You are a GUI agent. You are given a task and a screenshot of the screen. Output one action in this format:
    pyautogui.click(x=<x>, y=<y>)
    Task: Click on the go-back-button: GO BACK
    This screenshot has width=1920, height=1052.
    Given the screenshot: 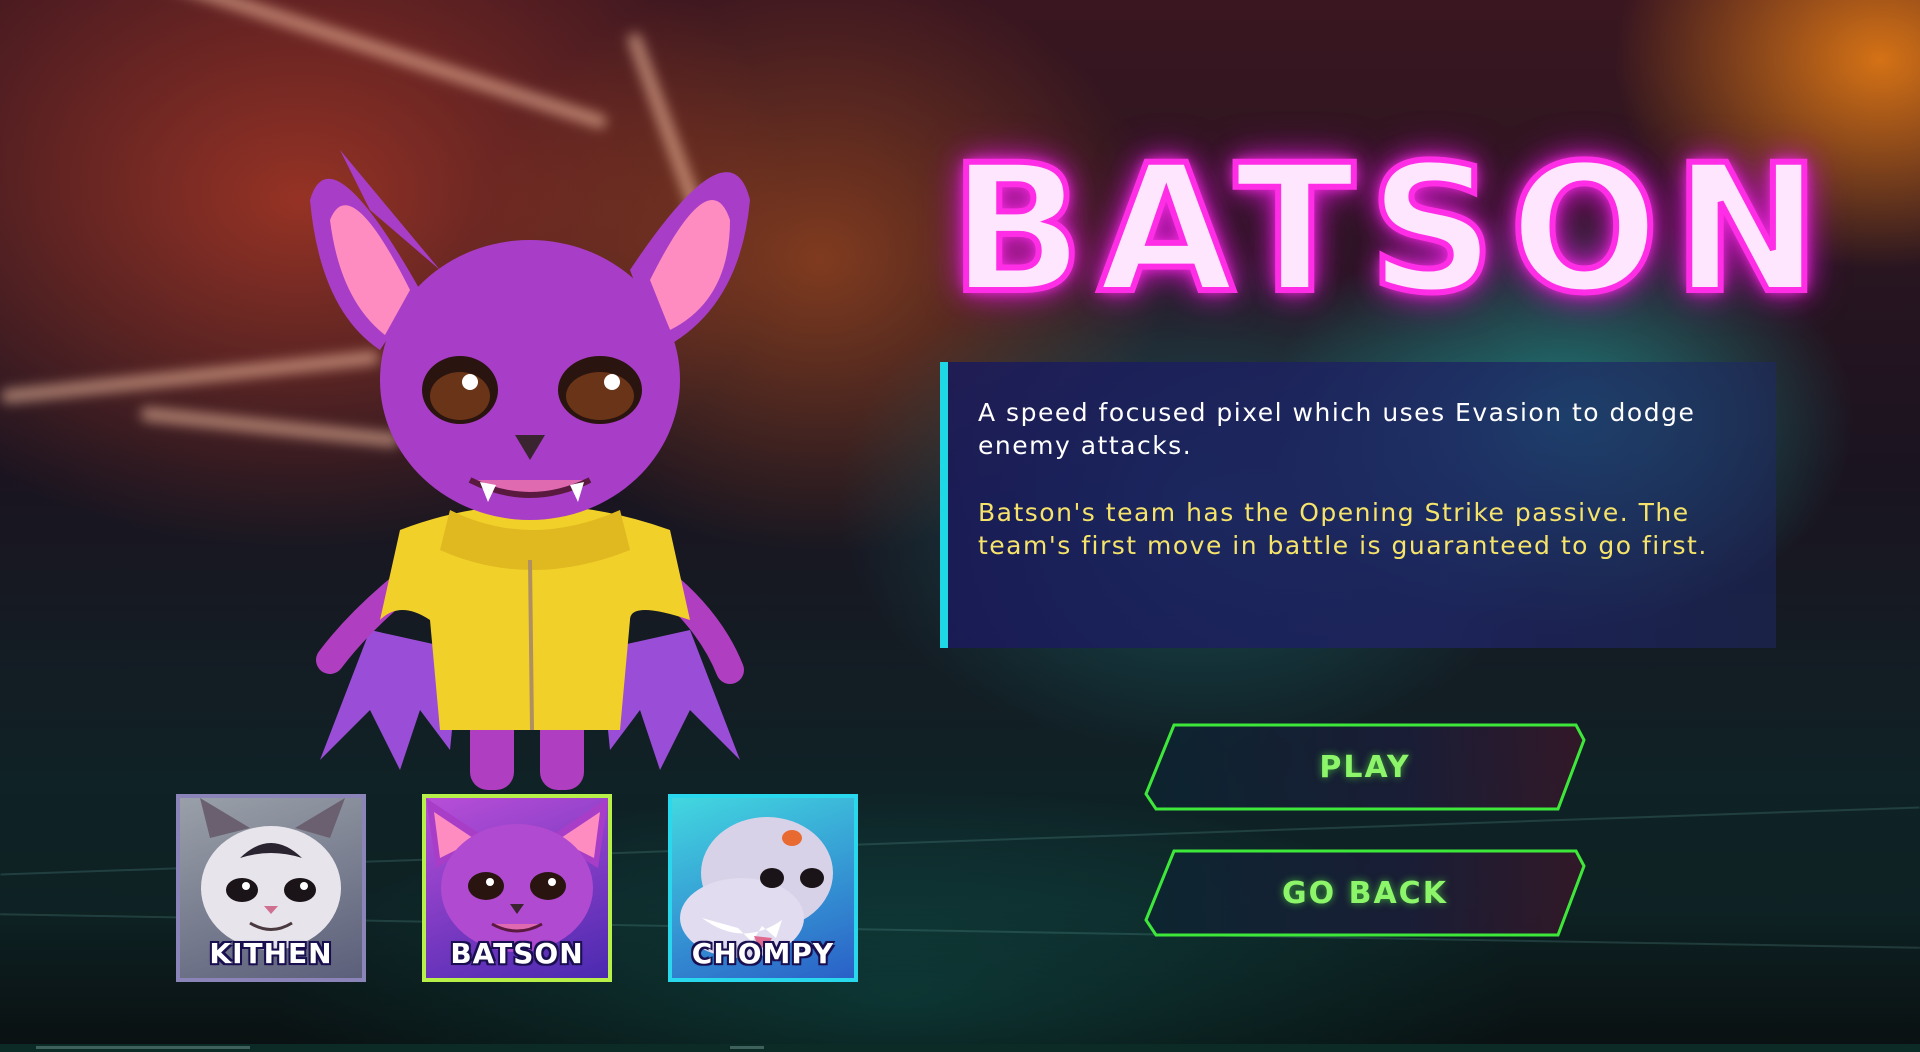 What is the action you would take?
    pyautogui.click(x=1365, y=893)
    